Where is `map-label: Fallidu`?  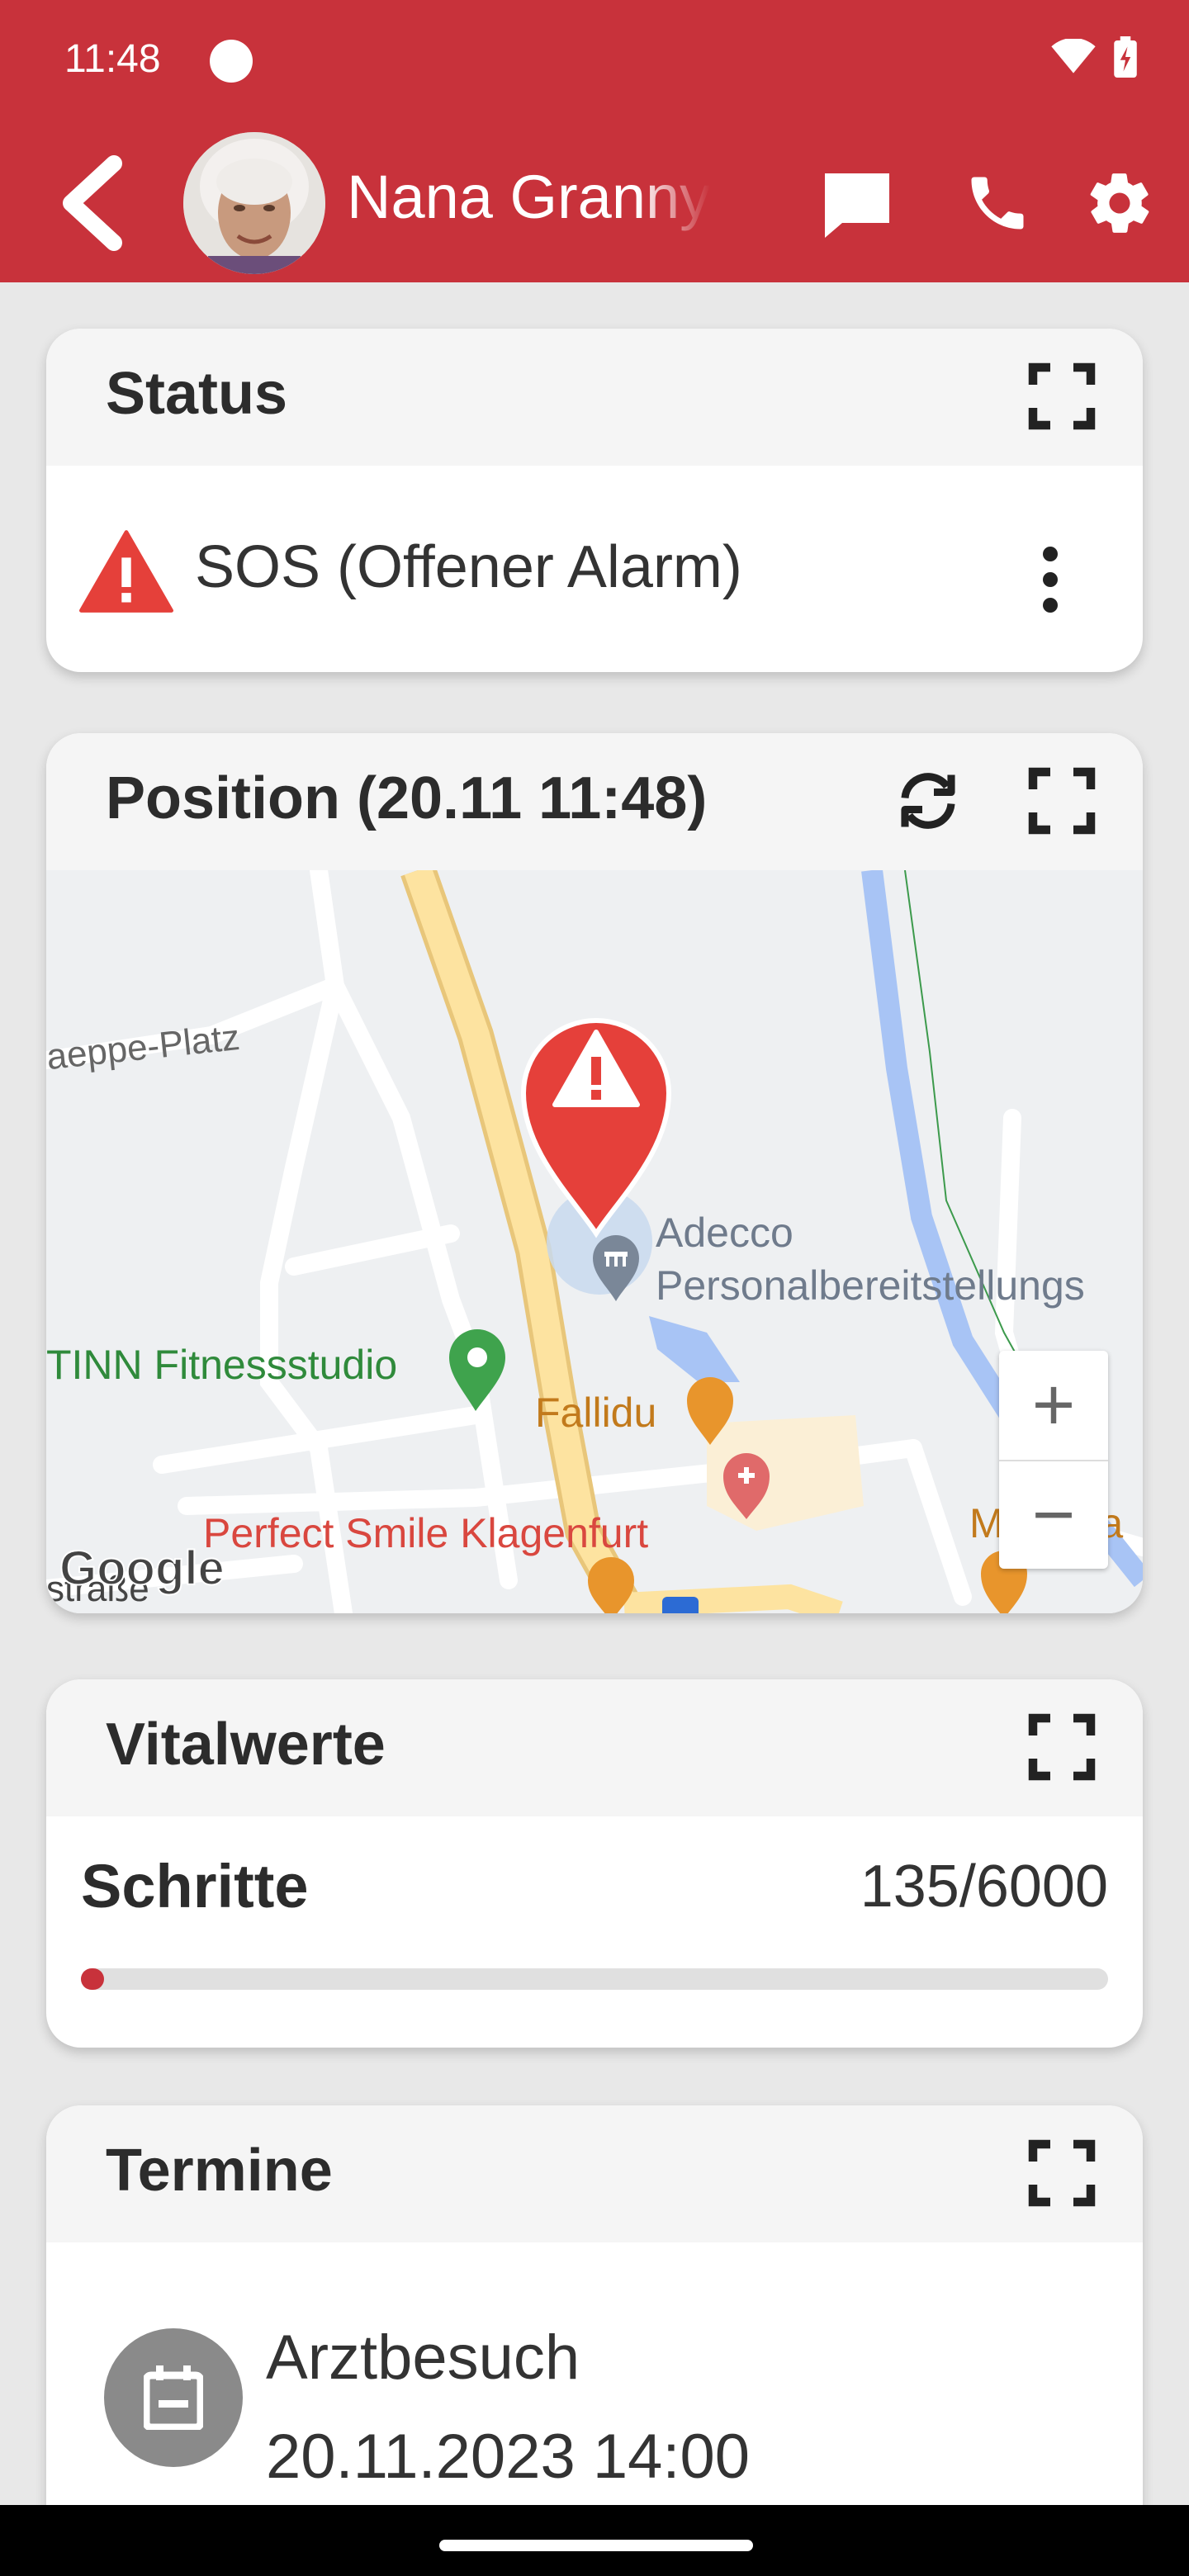
map-label: Fallidu is located at coordinates (596, 1413).